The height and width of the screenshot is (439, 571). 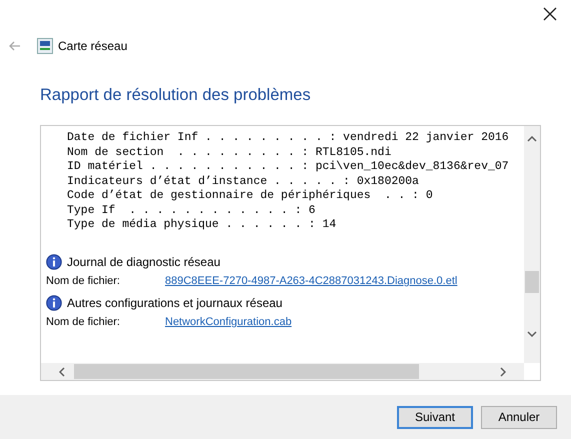 I want to click on horizontal-scrollbar, so click(x=282, y=371).